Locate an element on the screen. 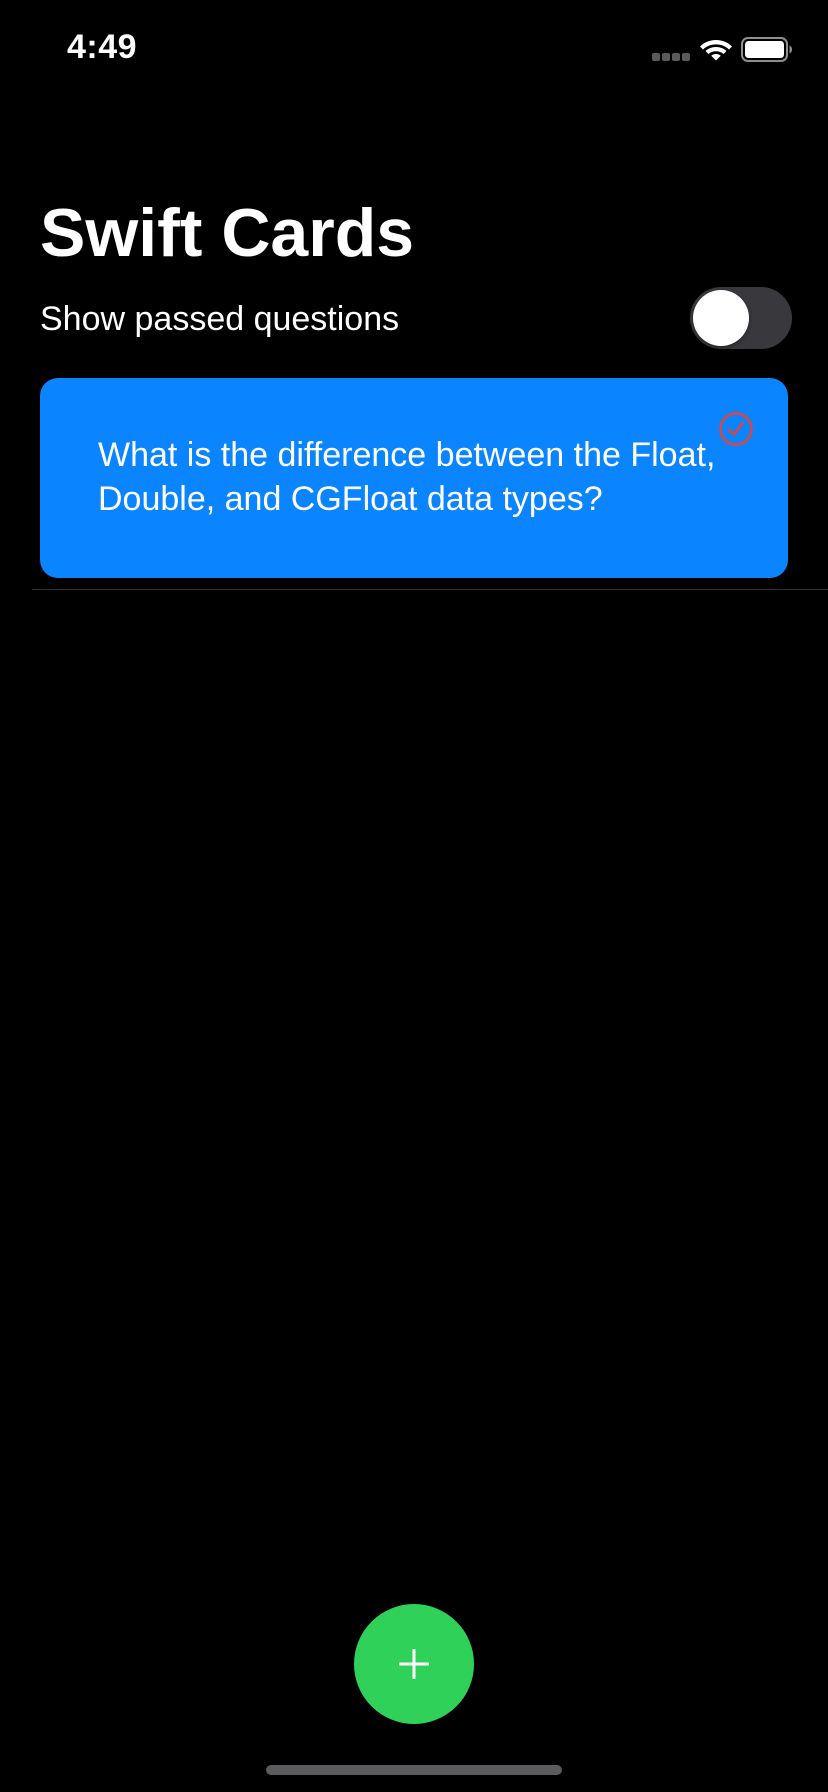  page-title: Swift Cards is located at coordinates (227, 233).